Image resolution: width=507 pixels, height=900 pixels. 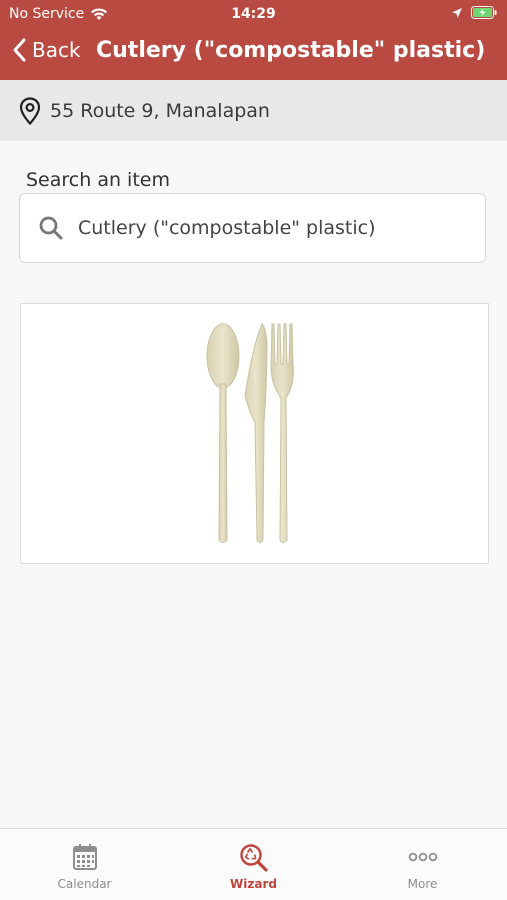 What do you see at coordinates (291, 50) in the screenshot?
I see `page-title: Cutlery ("compostable" plastic)` at bounding box center [291, 50].